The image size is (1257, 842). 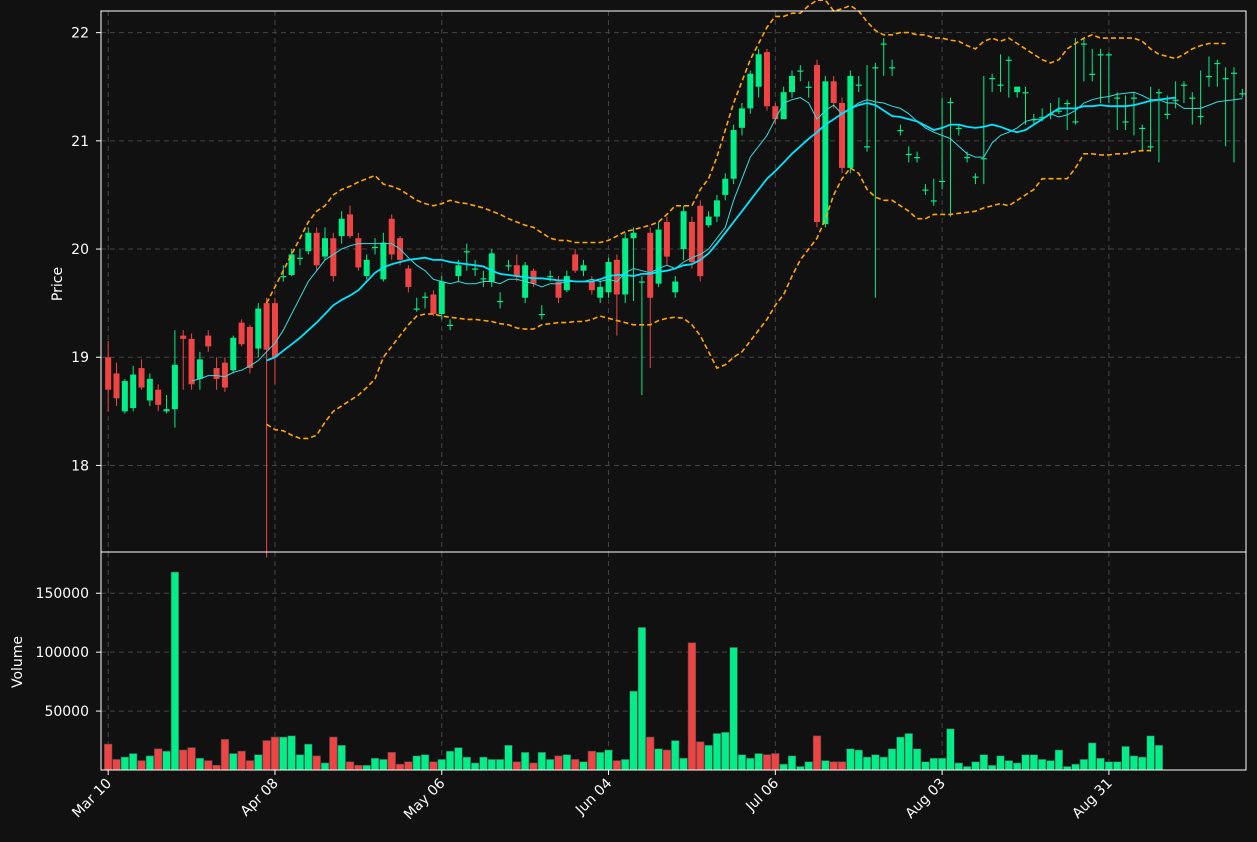 What do you see at coordinates (62, 653) in the screenshot?
I see `volume-tick-label: 100000` at bounding box center [62, 653].